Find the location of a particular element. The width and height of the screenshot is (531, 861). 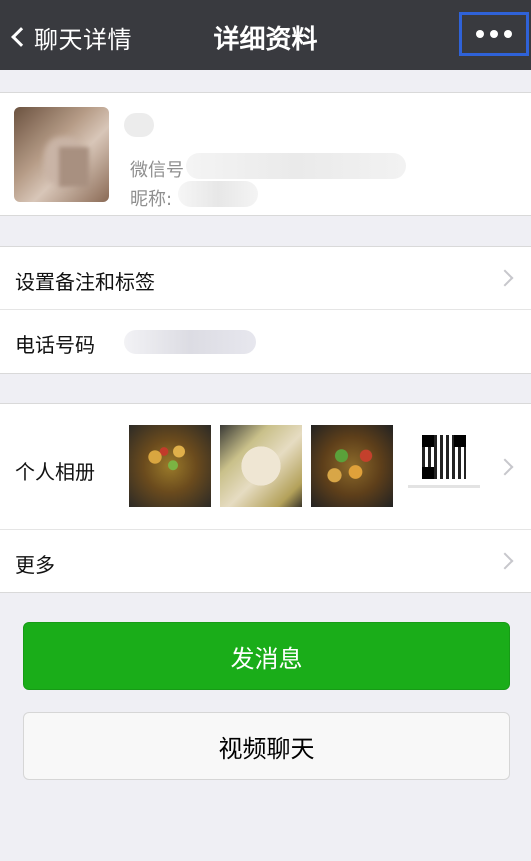

album-label: 个人相册 is located at coordinates (55, 472).